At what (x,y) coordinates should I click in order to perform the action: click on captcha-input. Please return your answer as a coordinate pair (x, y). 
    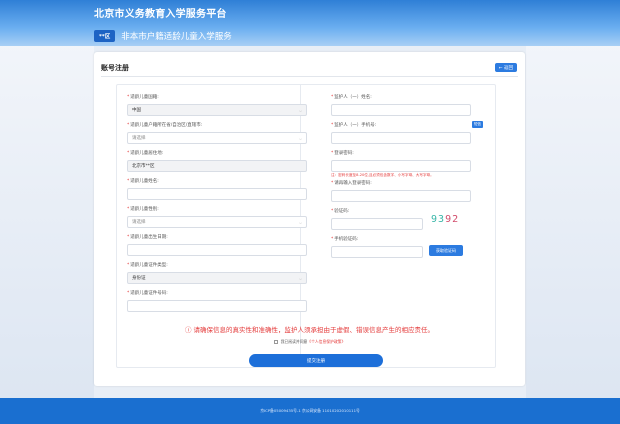
    Looking at the image, I should click on (377, 224).